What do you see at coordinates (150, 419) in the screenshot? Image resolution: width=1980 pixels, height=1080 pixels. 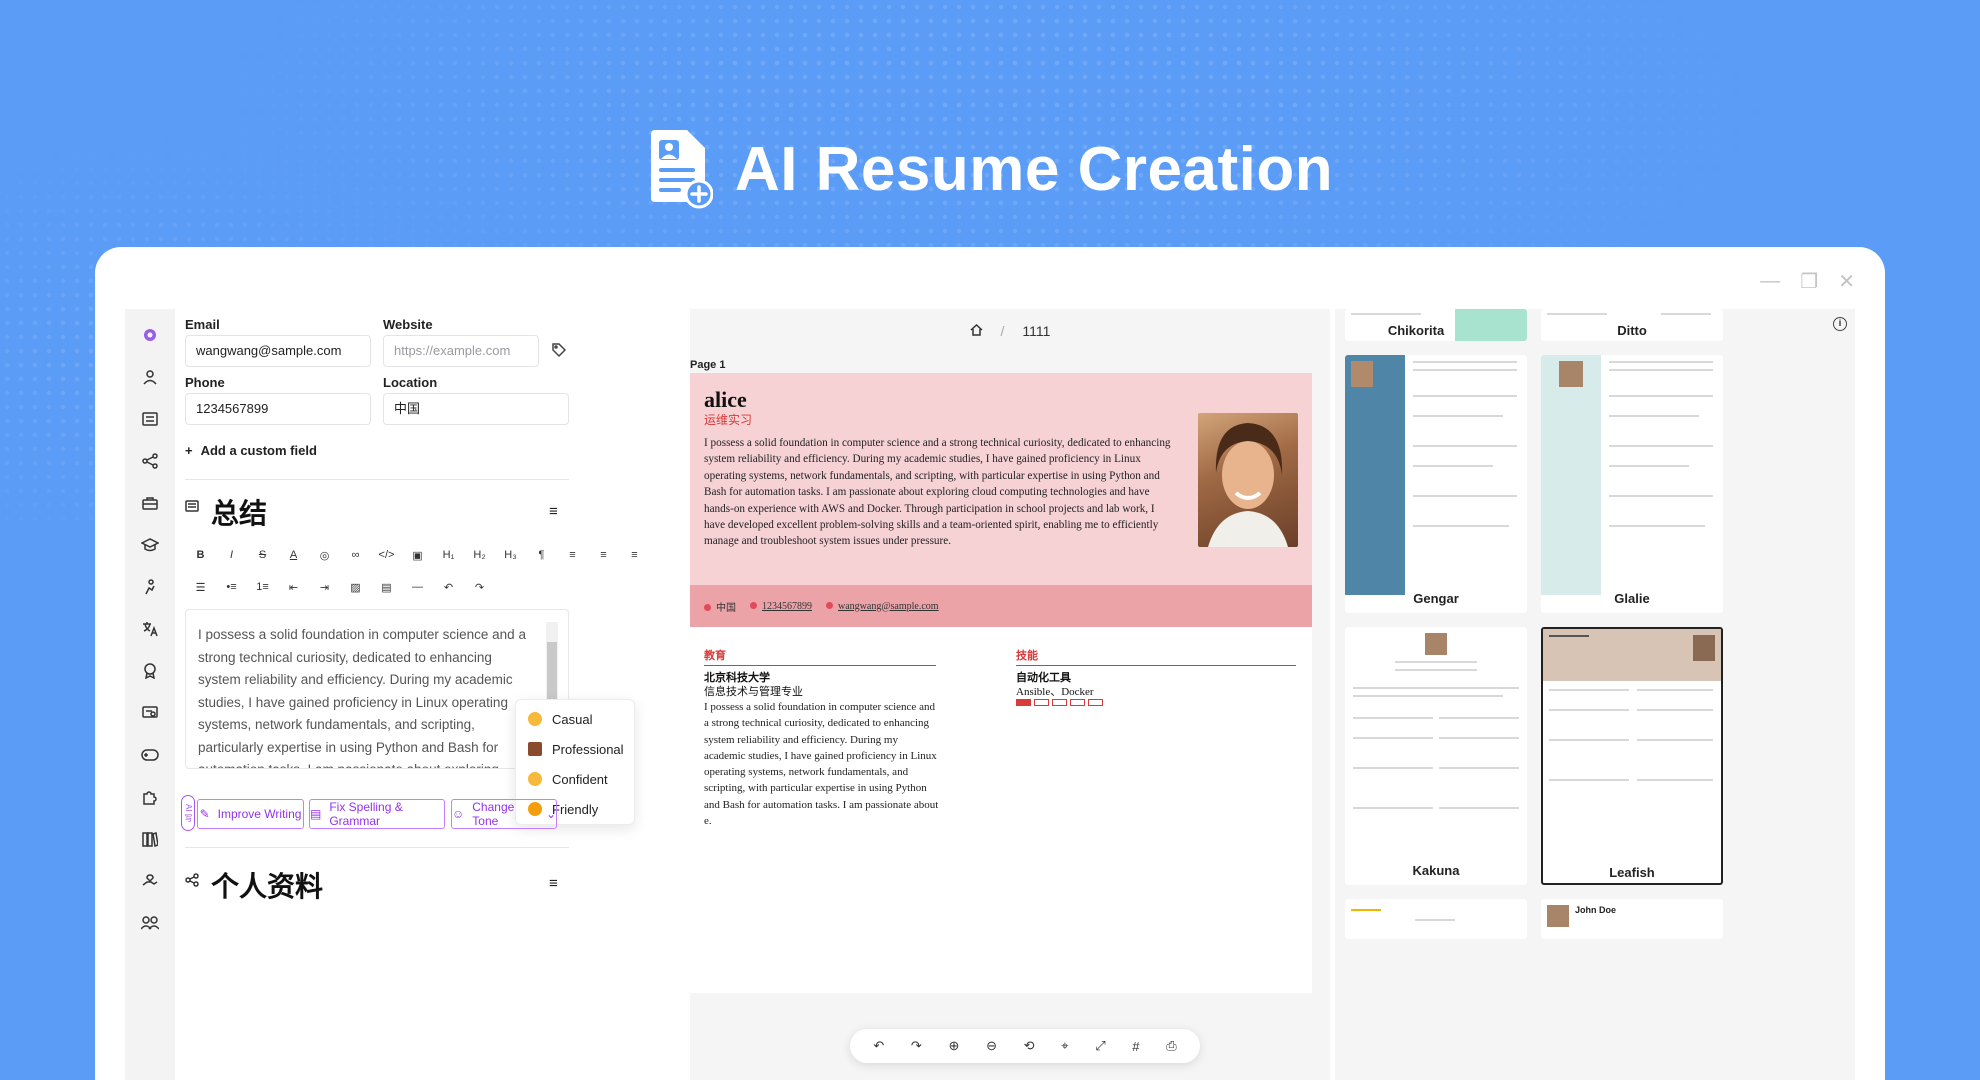 I see `summary-icon` at bounding box center [150, 419].